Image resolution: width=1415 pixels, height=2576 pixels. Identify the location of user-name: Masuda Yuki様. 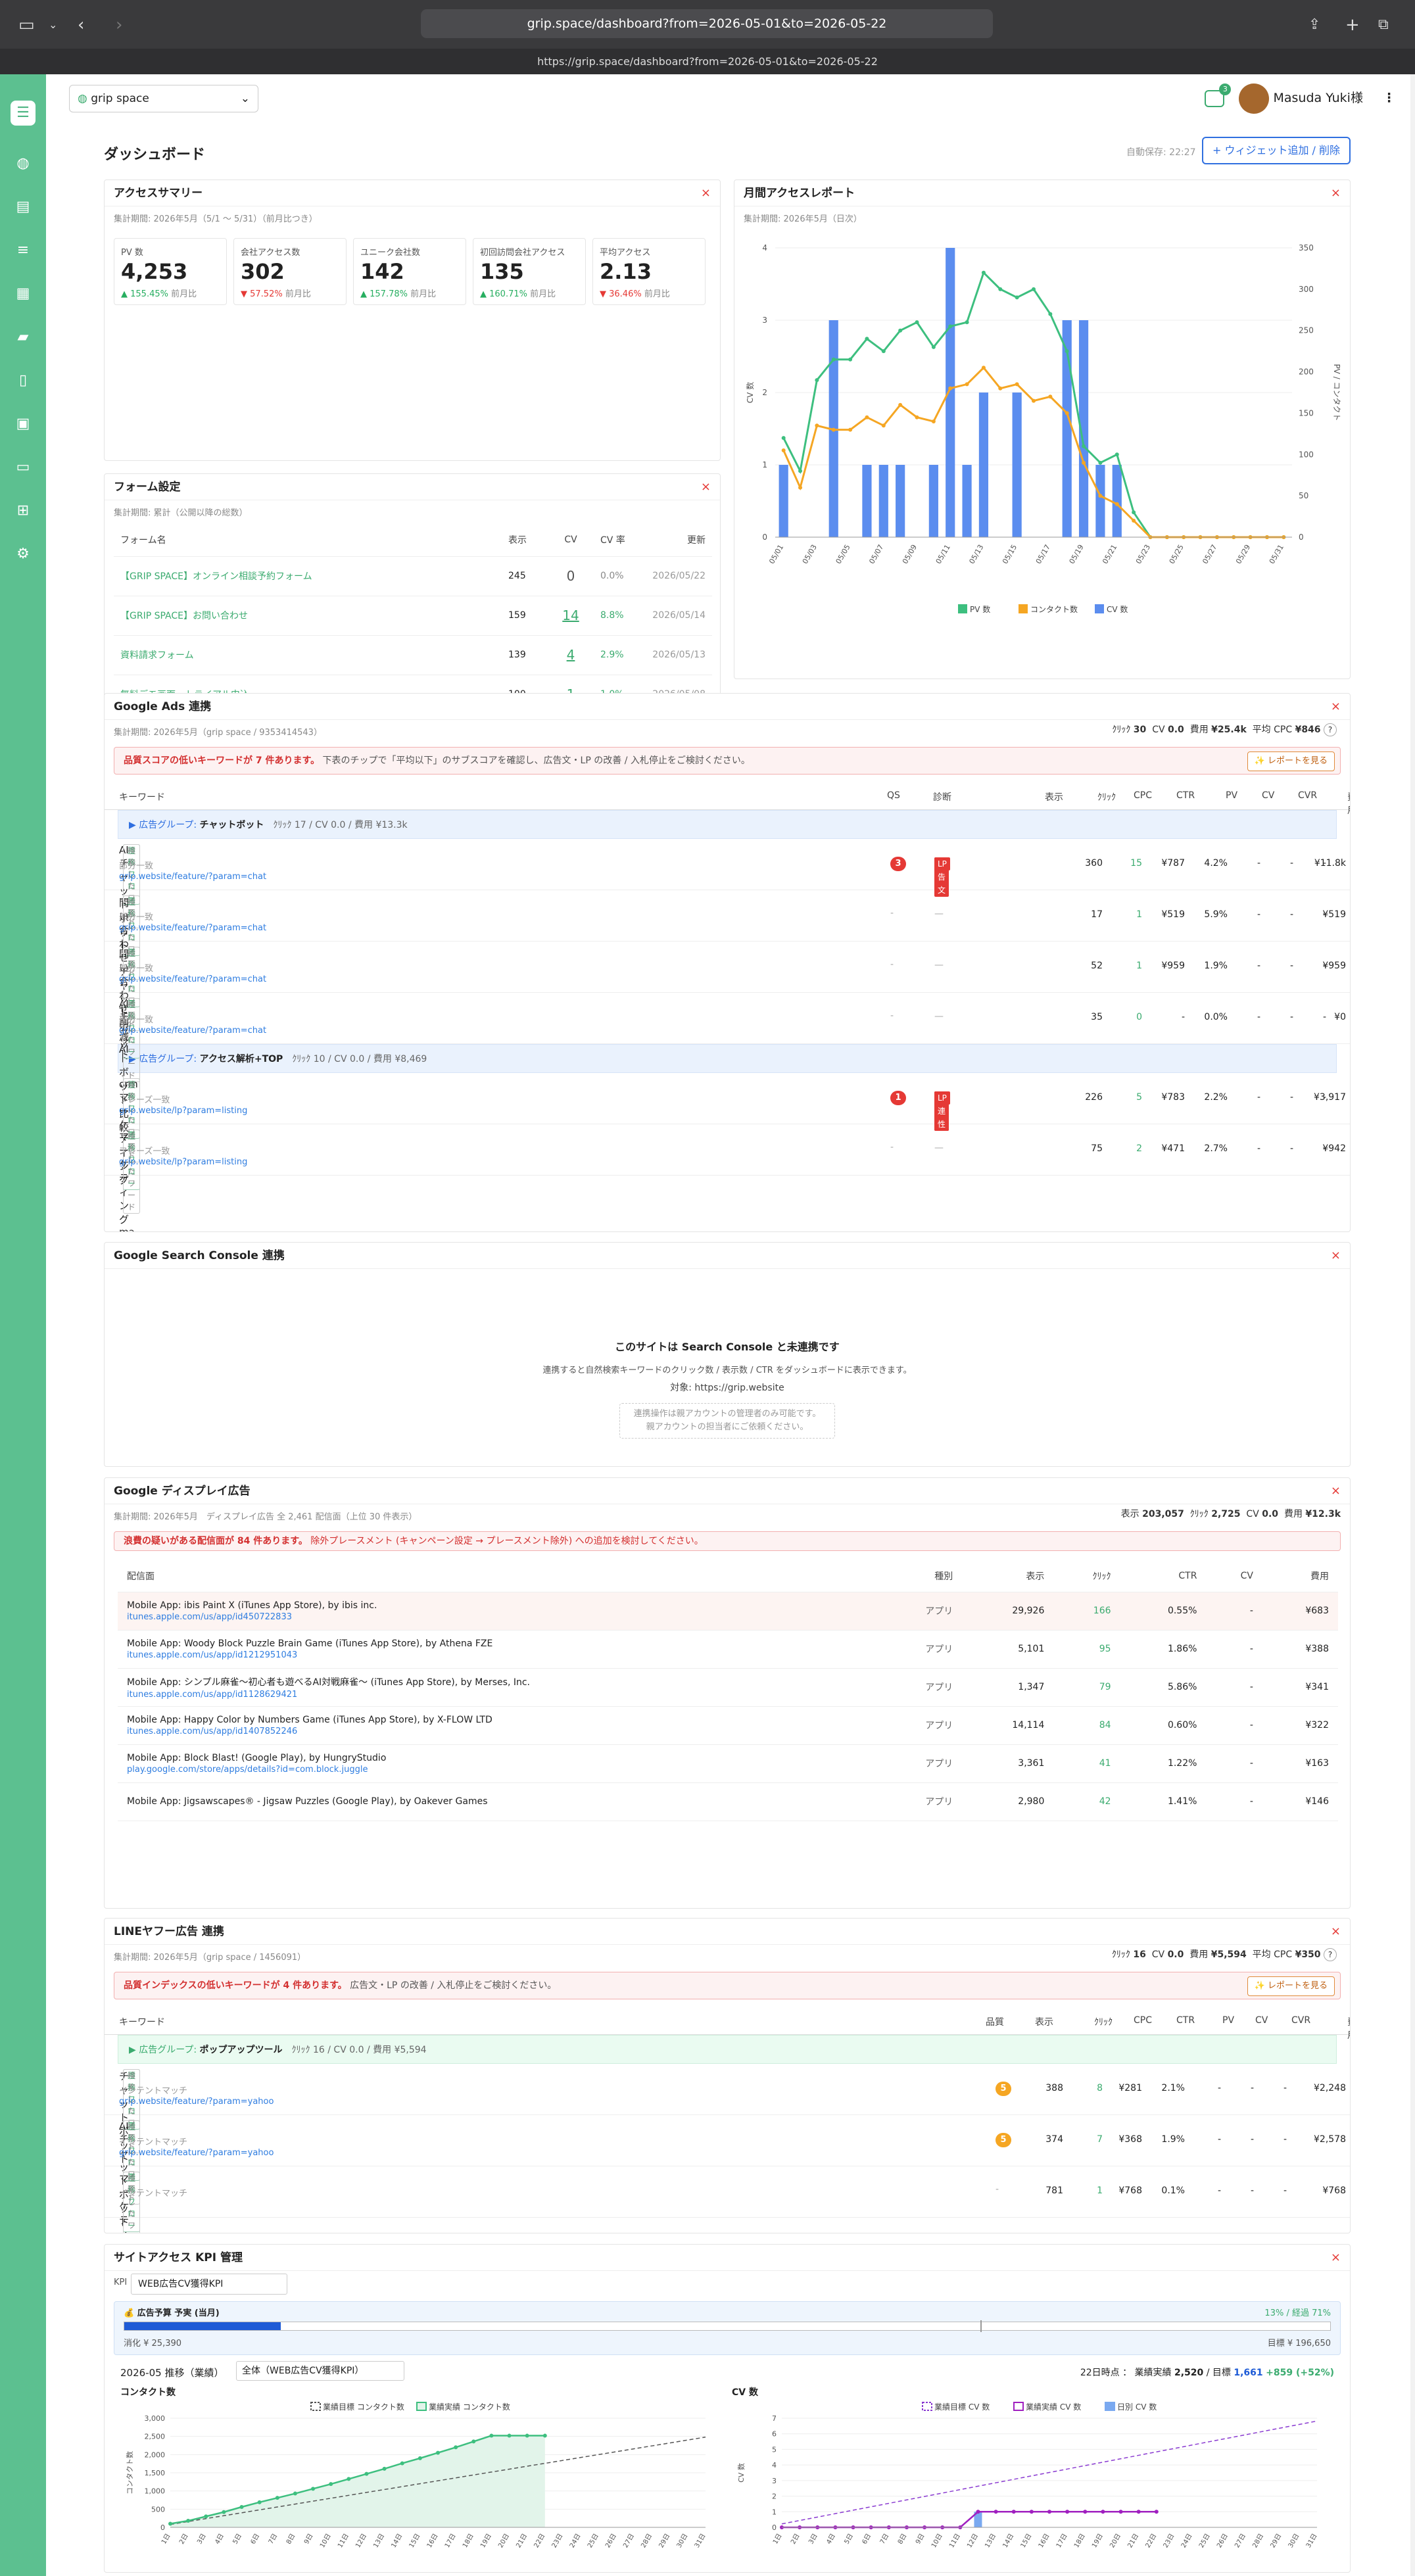
(1318, 98).